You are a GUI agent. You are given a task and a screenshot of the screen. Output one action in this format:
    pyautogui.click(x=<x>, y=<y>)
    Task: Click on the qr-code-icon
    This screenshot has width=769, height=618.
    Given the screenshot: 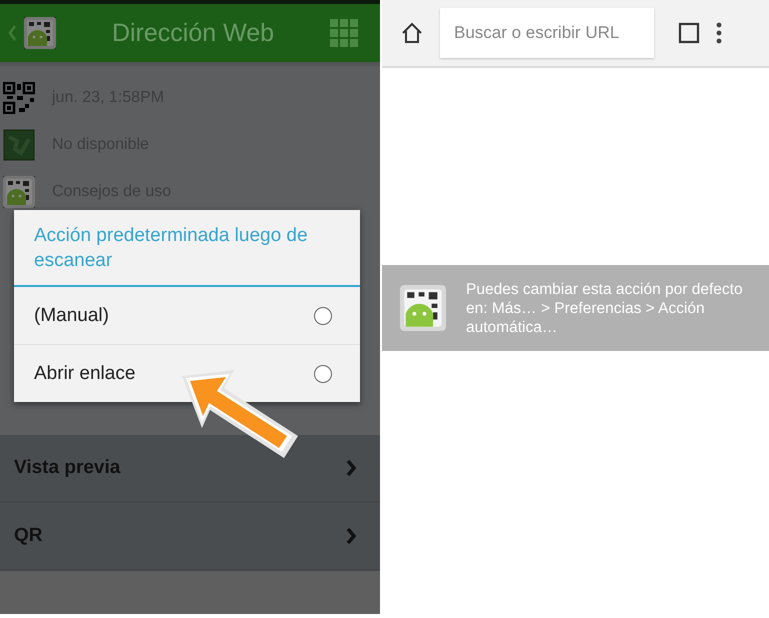 What is the action you would take?
    pyautogui.click(x=19, y=98)
    